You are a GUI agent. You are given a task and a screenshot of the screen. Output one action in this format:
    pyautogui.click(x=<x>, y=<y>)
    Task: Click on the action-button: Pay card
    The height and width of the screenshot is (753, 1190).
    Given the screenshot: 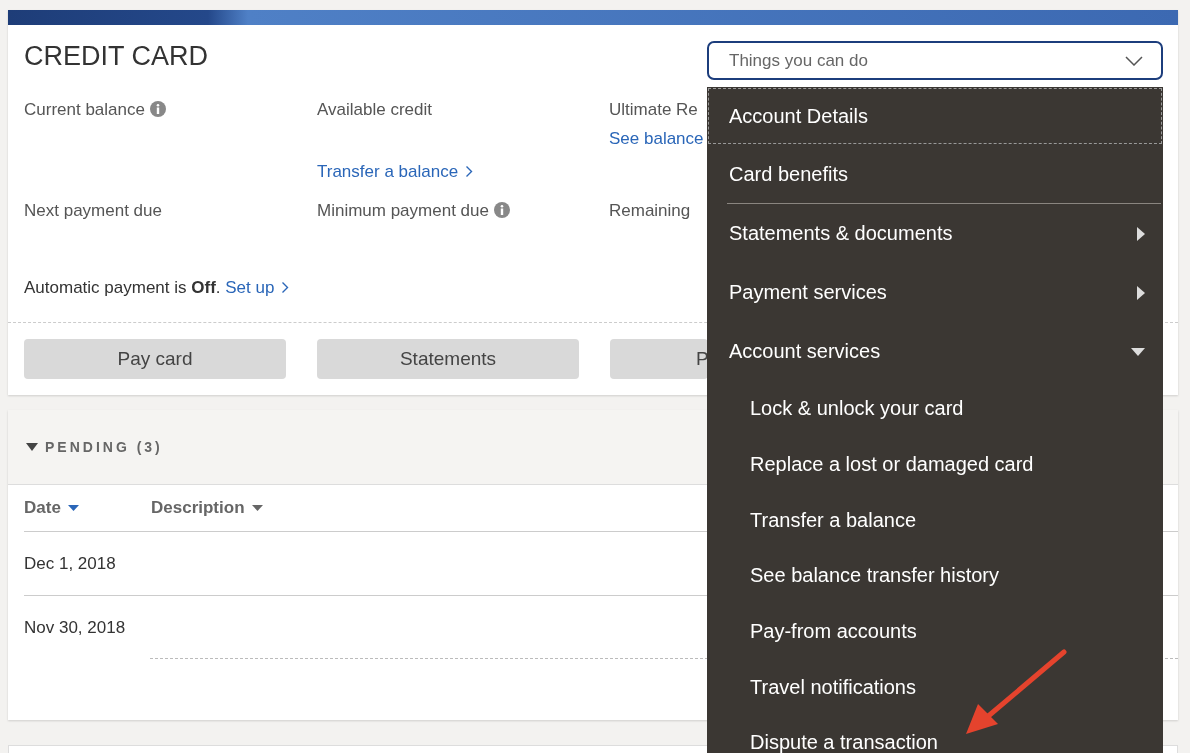 What is the action you would take?
    pyautogui.click(x=155, y=359)
    